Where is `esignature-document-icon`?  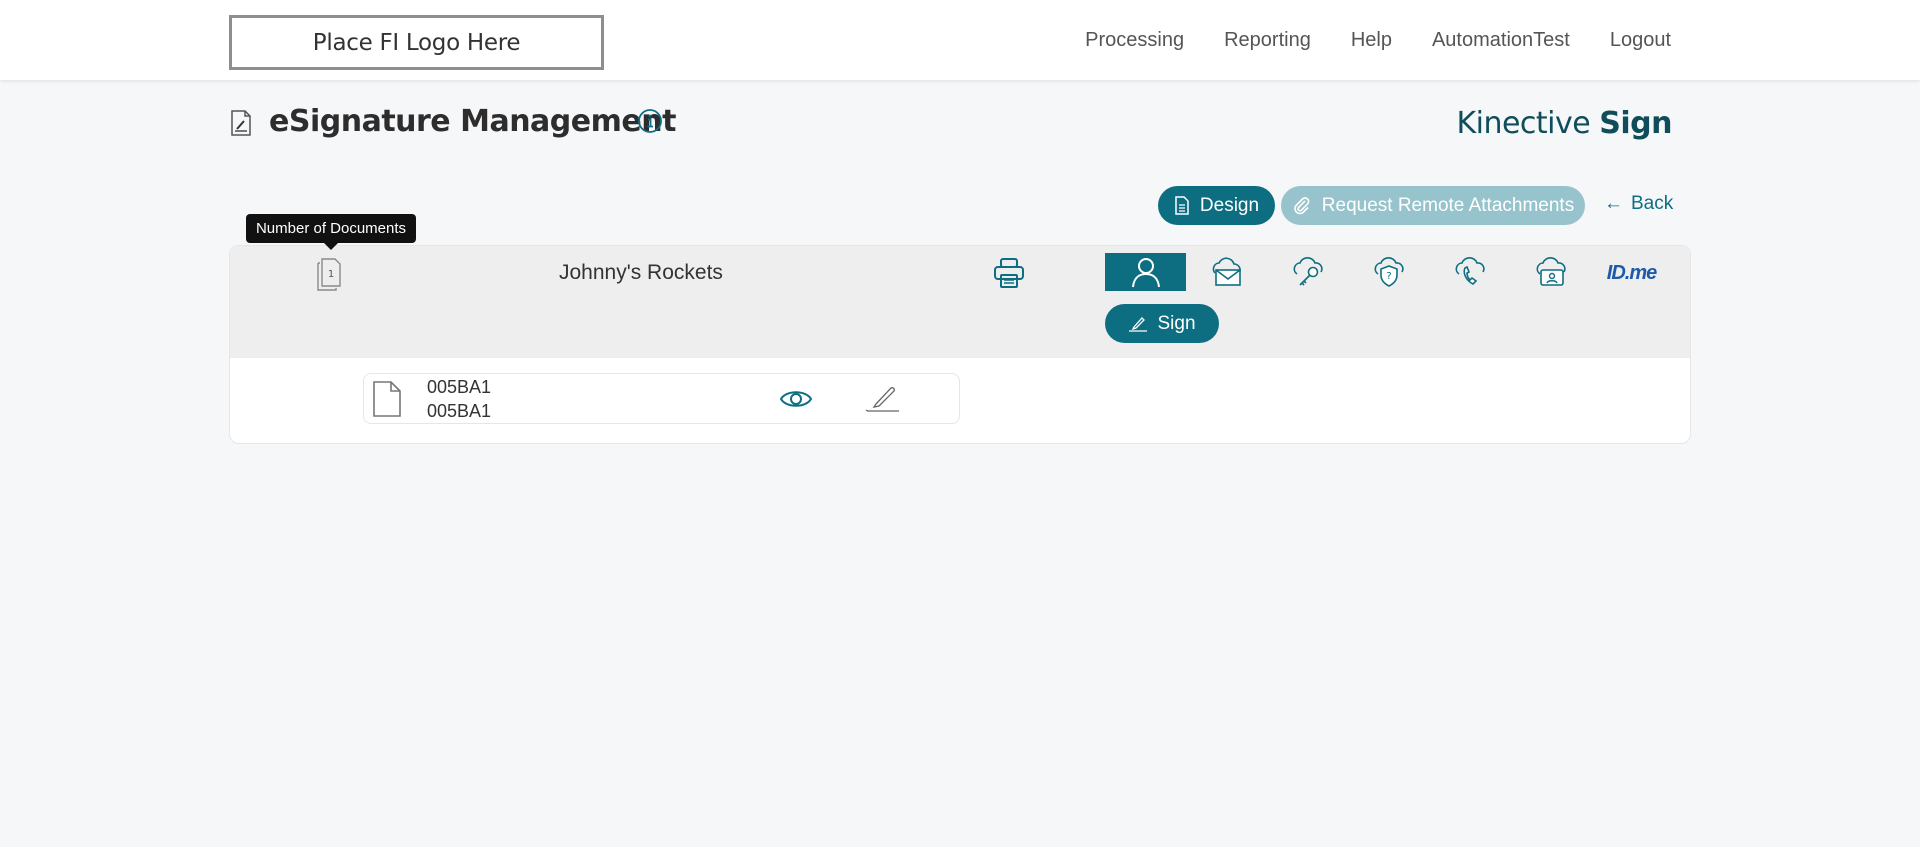
esignature-document-icon is located at coordinates (241, 123).